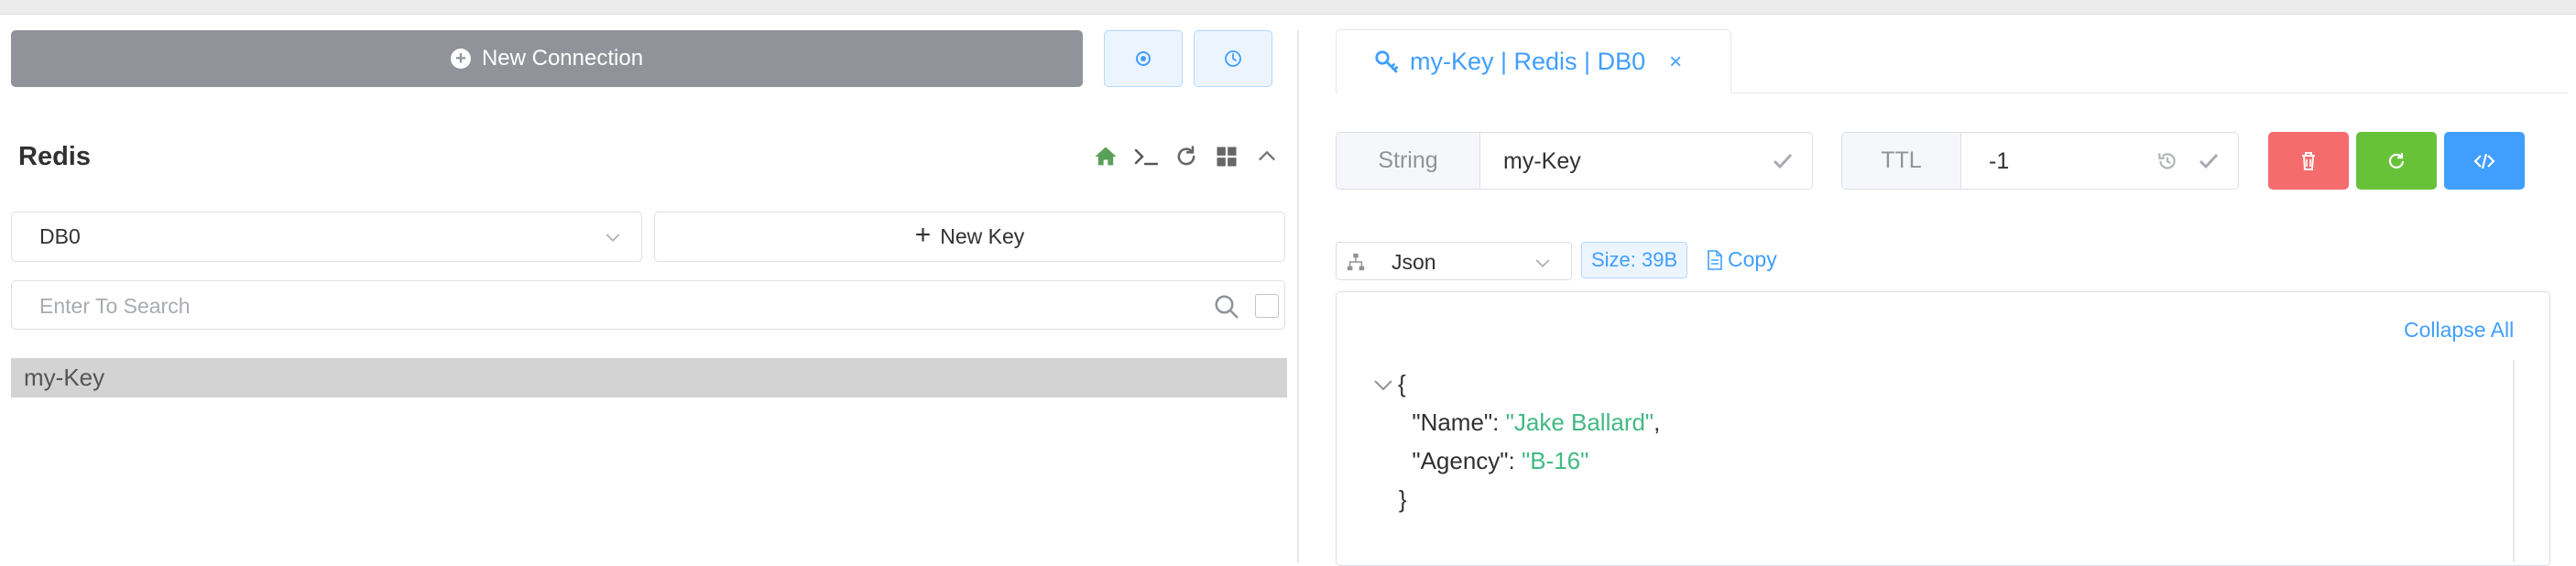 The height and width of the screenshot is (566, 2576). What do you see at coordinates (649, 377) in the screenshot?
I see `key-list-item: my-Key` at bounding box center [649, 377].